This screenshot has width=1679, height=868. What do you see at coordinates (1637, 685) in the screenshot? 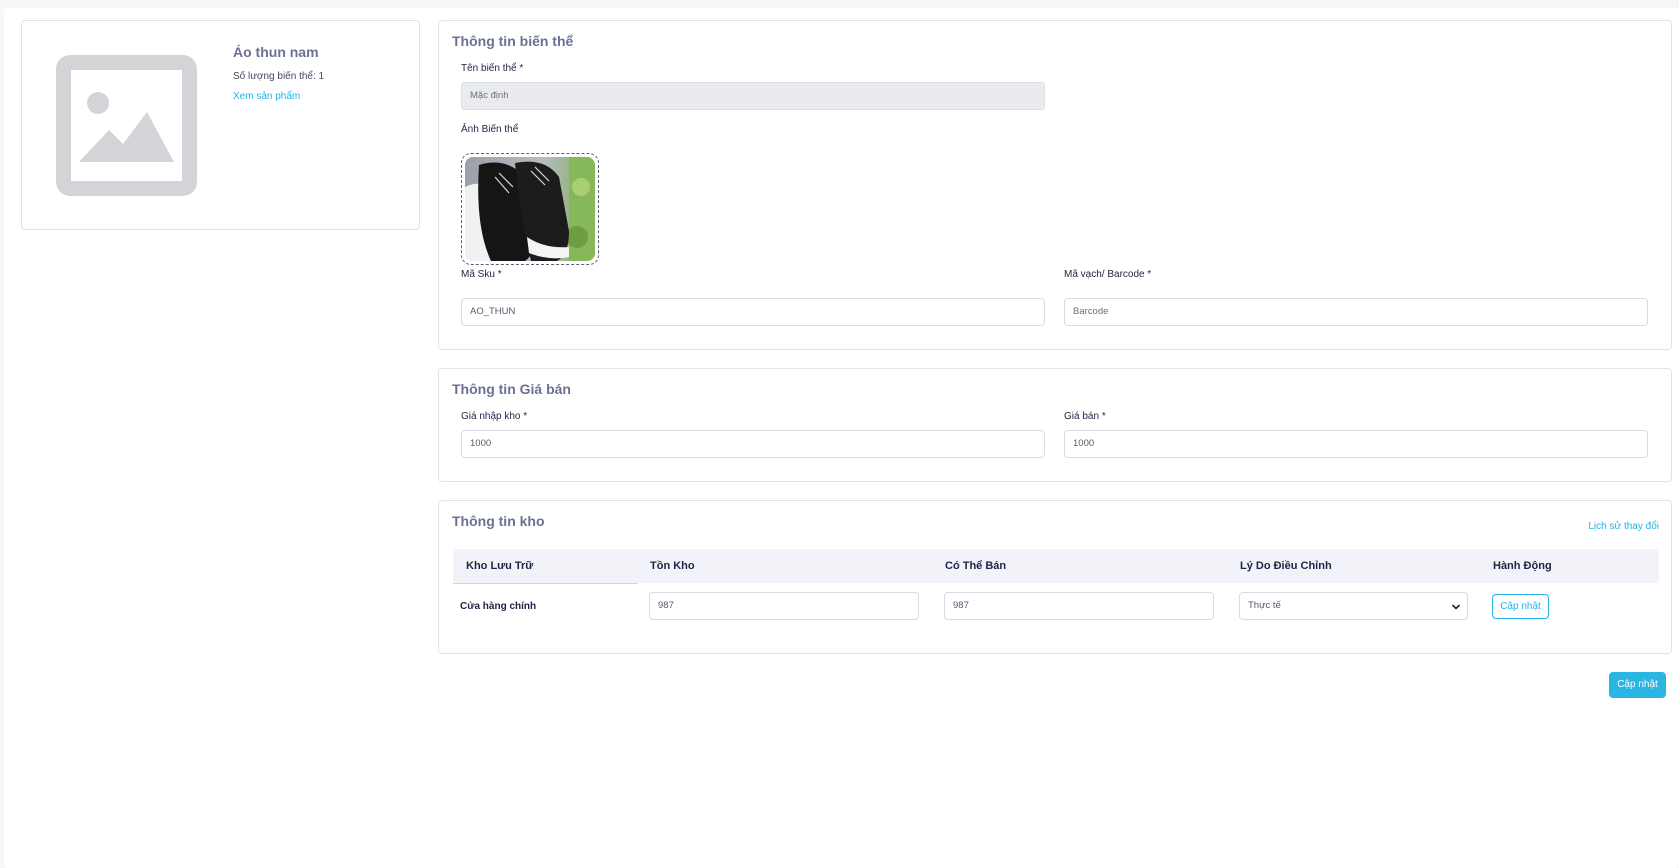
I see `update-button: Cập nhật` at bounding box center [1637, 685].